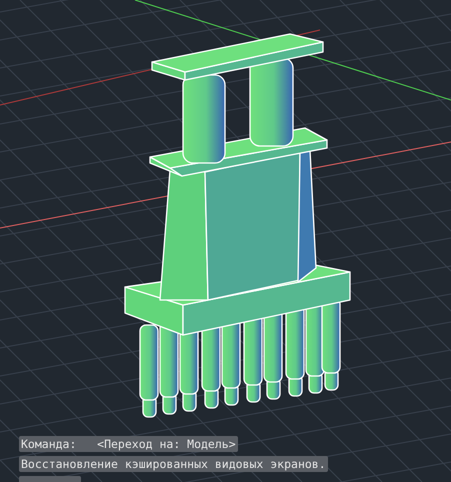  What do you see at coordinates (50, 479) in the screenshot?
I see `command-prompt-box` at bounding box center [50, 479].